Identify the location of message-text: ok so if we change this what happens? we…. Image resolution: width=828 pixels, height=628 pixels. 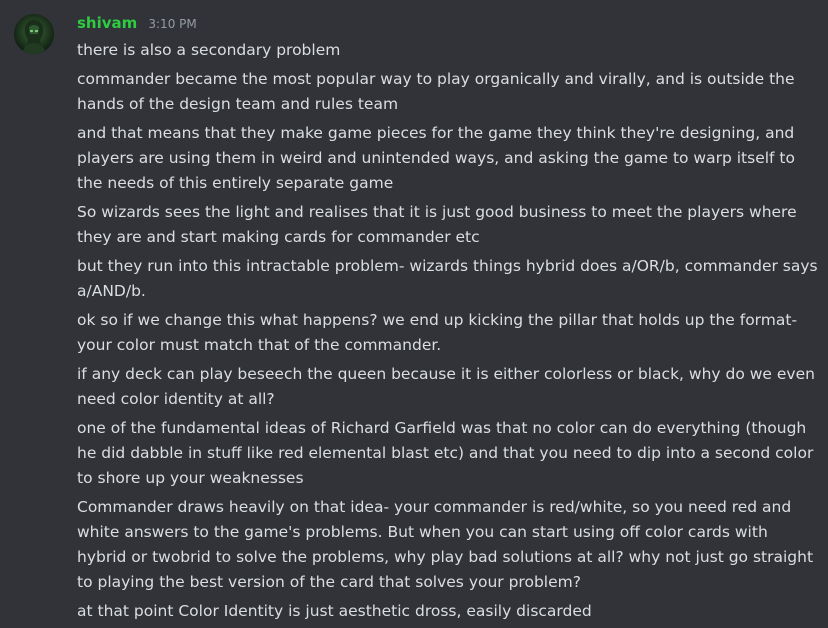
(437, 332).